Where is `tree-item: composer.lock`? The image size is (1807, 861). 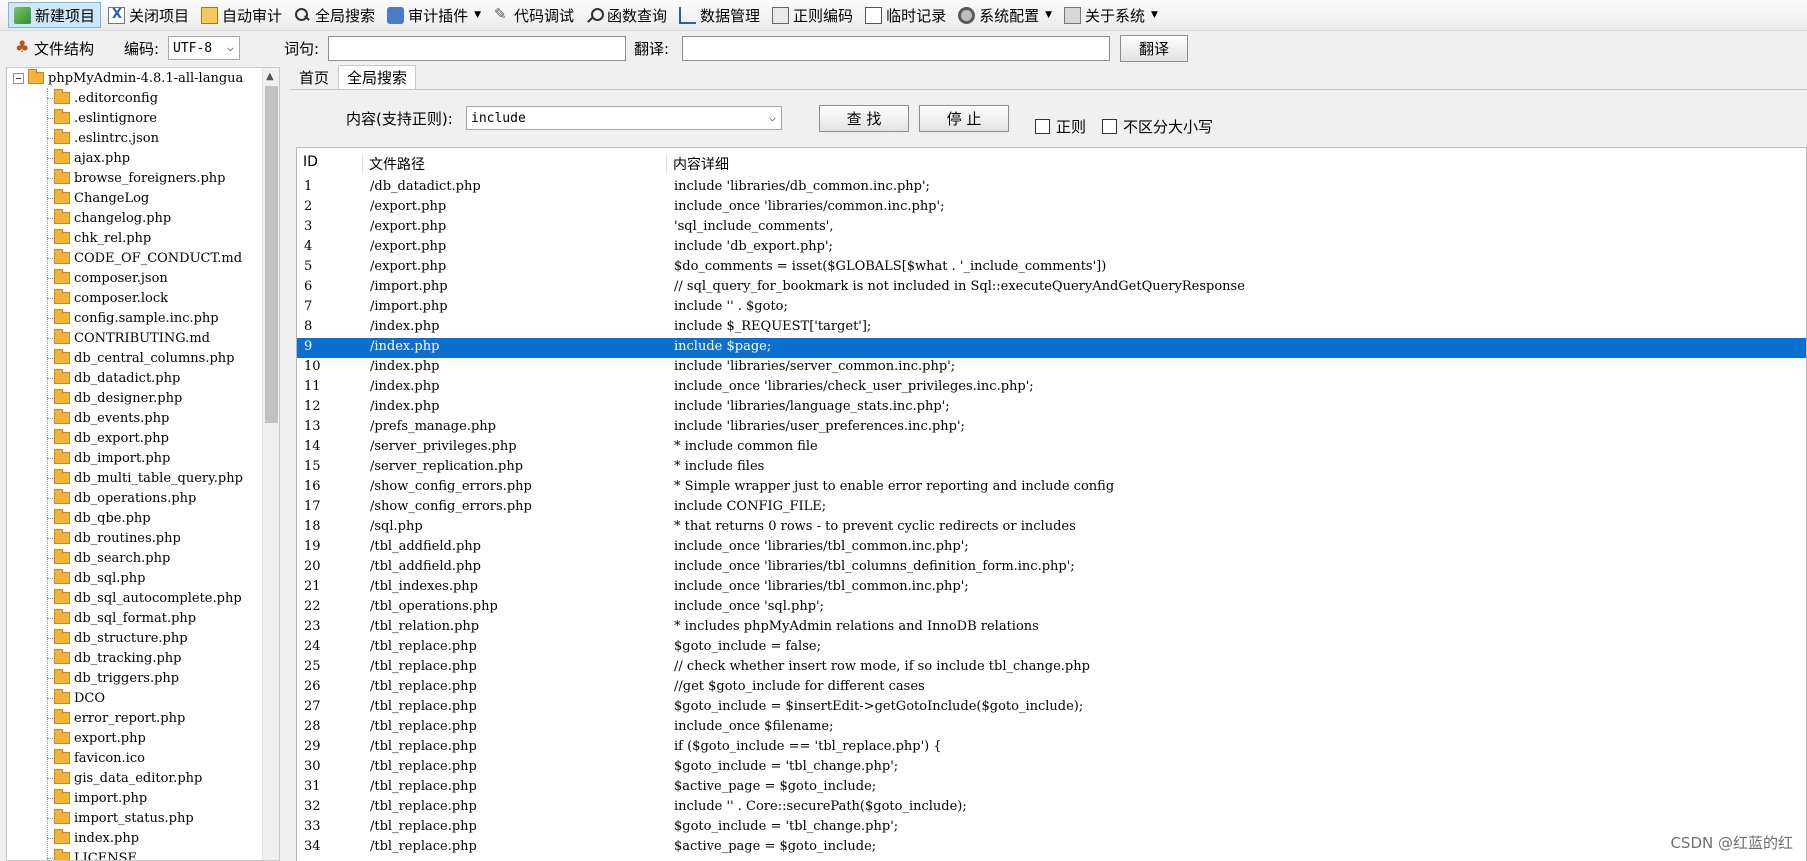
tree-item: composer.lock is located at coordinates (136, 298).